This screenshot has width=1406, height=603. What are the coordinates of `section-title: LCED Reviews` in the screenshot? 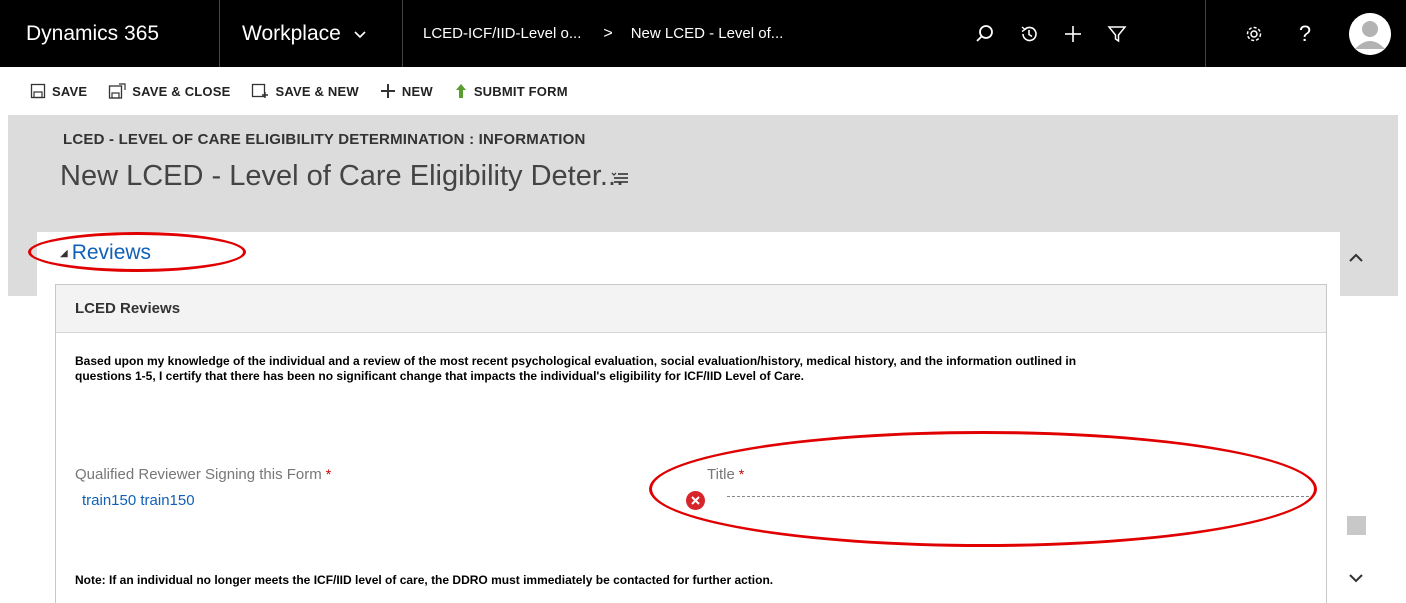 It's located at (691, 309).